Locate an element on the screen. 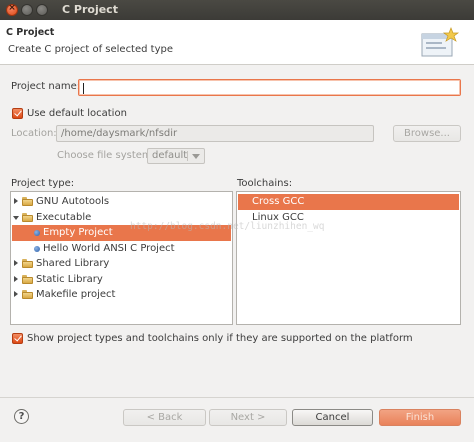 The width and height of the screenshot is (474, 442). window-close-button: × is located at coordinates (12, 9).